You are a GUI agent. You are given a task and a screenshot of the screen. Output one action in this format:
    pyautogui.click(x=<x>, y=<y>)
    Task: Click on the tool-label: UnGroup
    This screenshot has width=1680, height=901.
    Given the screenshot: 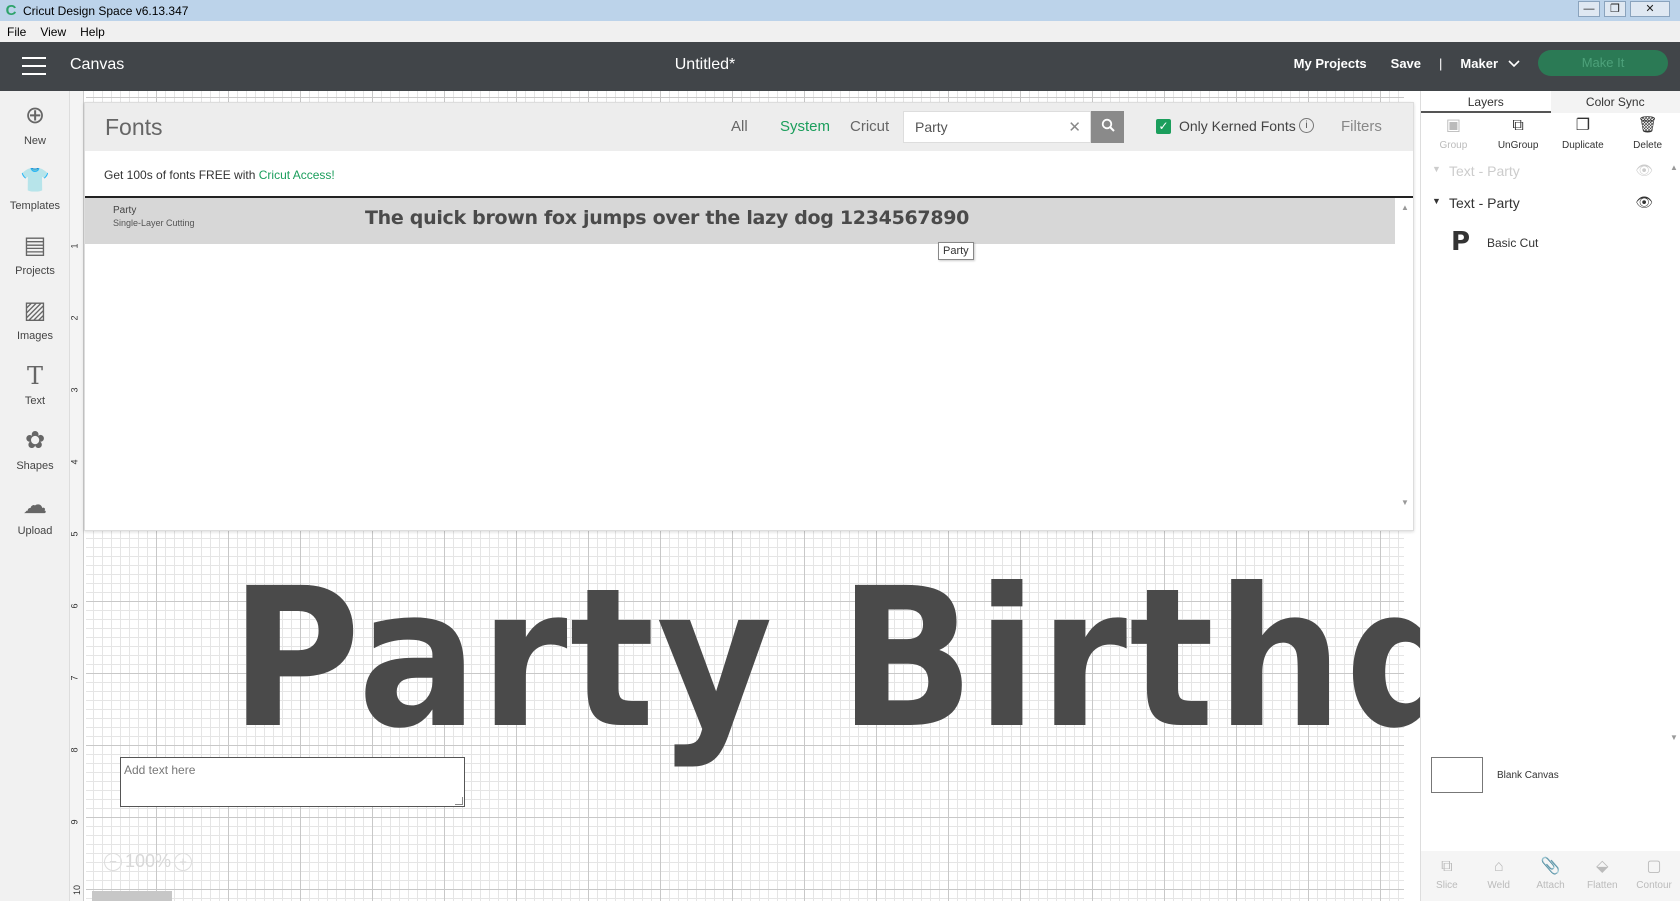 What is the action you would take?
    pyautogui.click(x=1518, y=145)
    